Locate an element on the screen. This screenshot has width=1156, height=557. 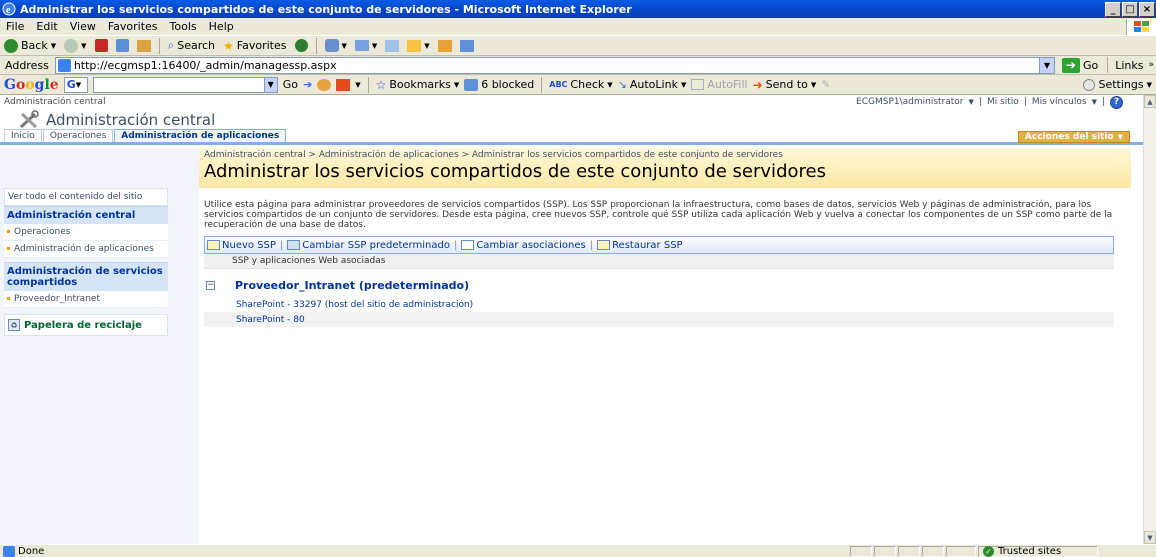
spellcheck-button: ABC Check ▼ is located at coordinates (580, 84).